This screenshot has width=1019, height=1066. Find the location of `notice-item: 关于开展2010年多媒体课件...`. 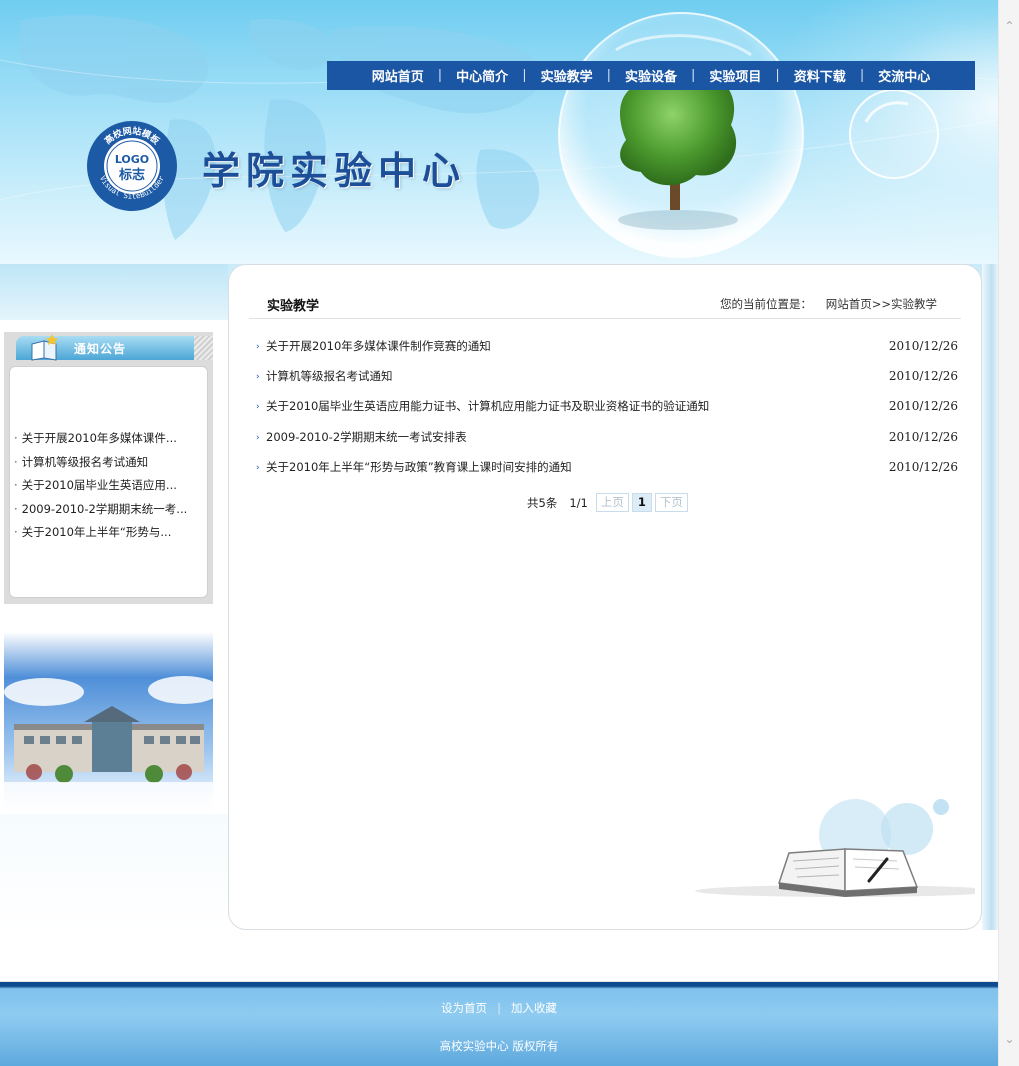

notice-item: 关于开展2010年多媒体课件... is located at coordinates (106, 442).